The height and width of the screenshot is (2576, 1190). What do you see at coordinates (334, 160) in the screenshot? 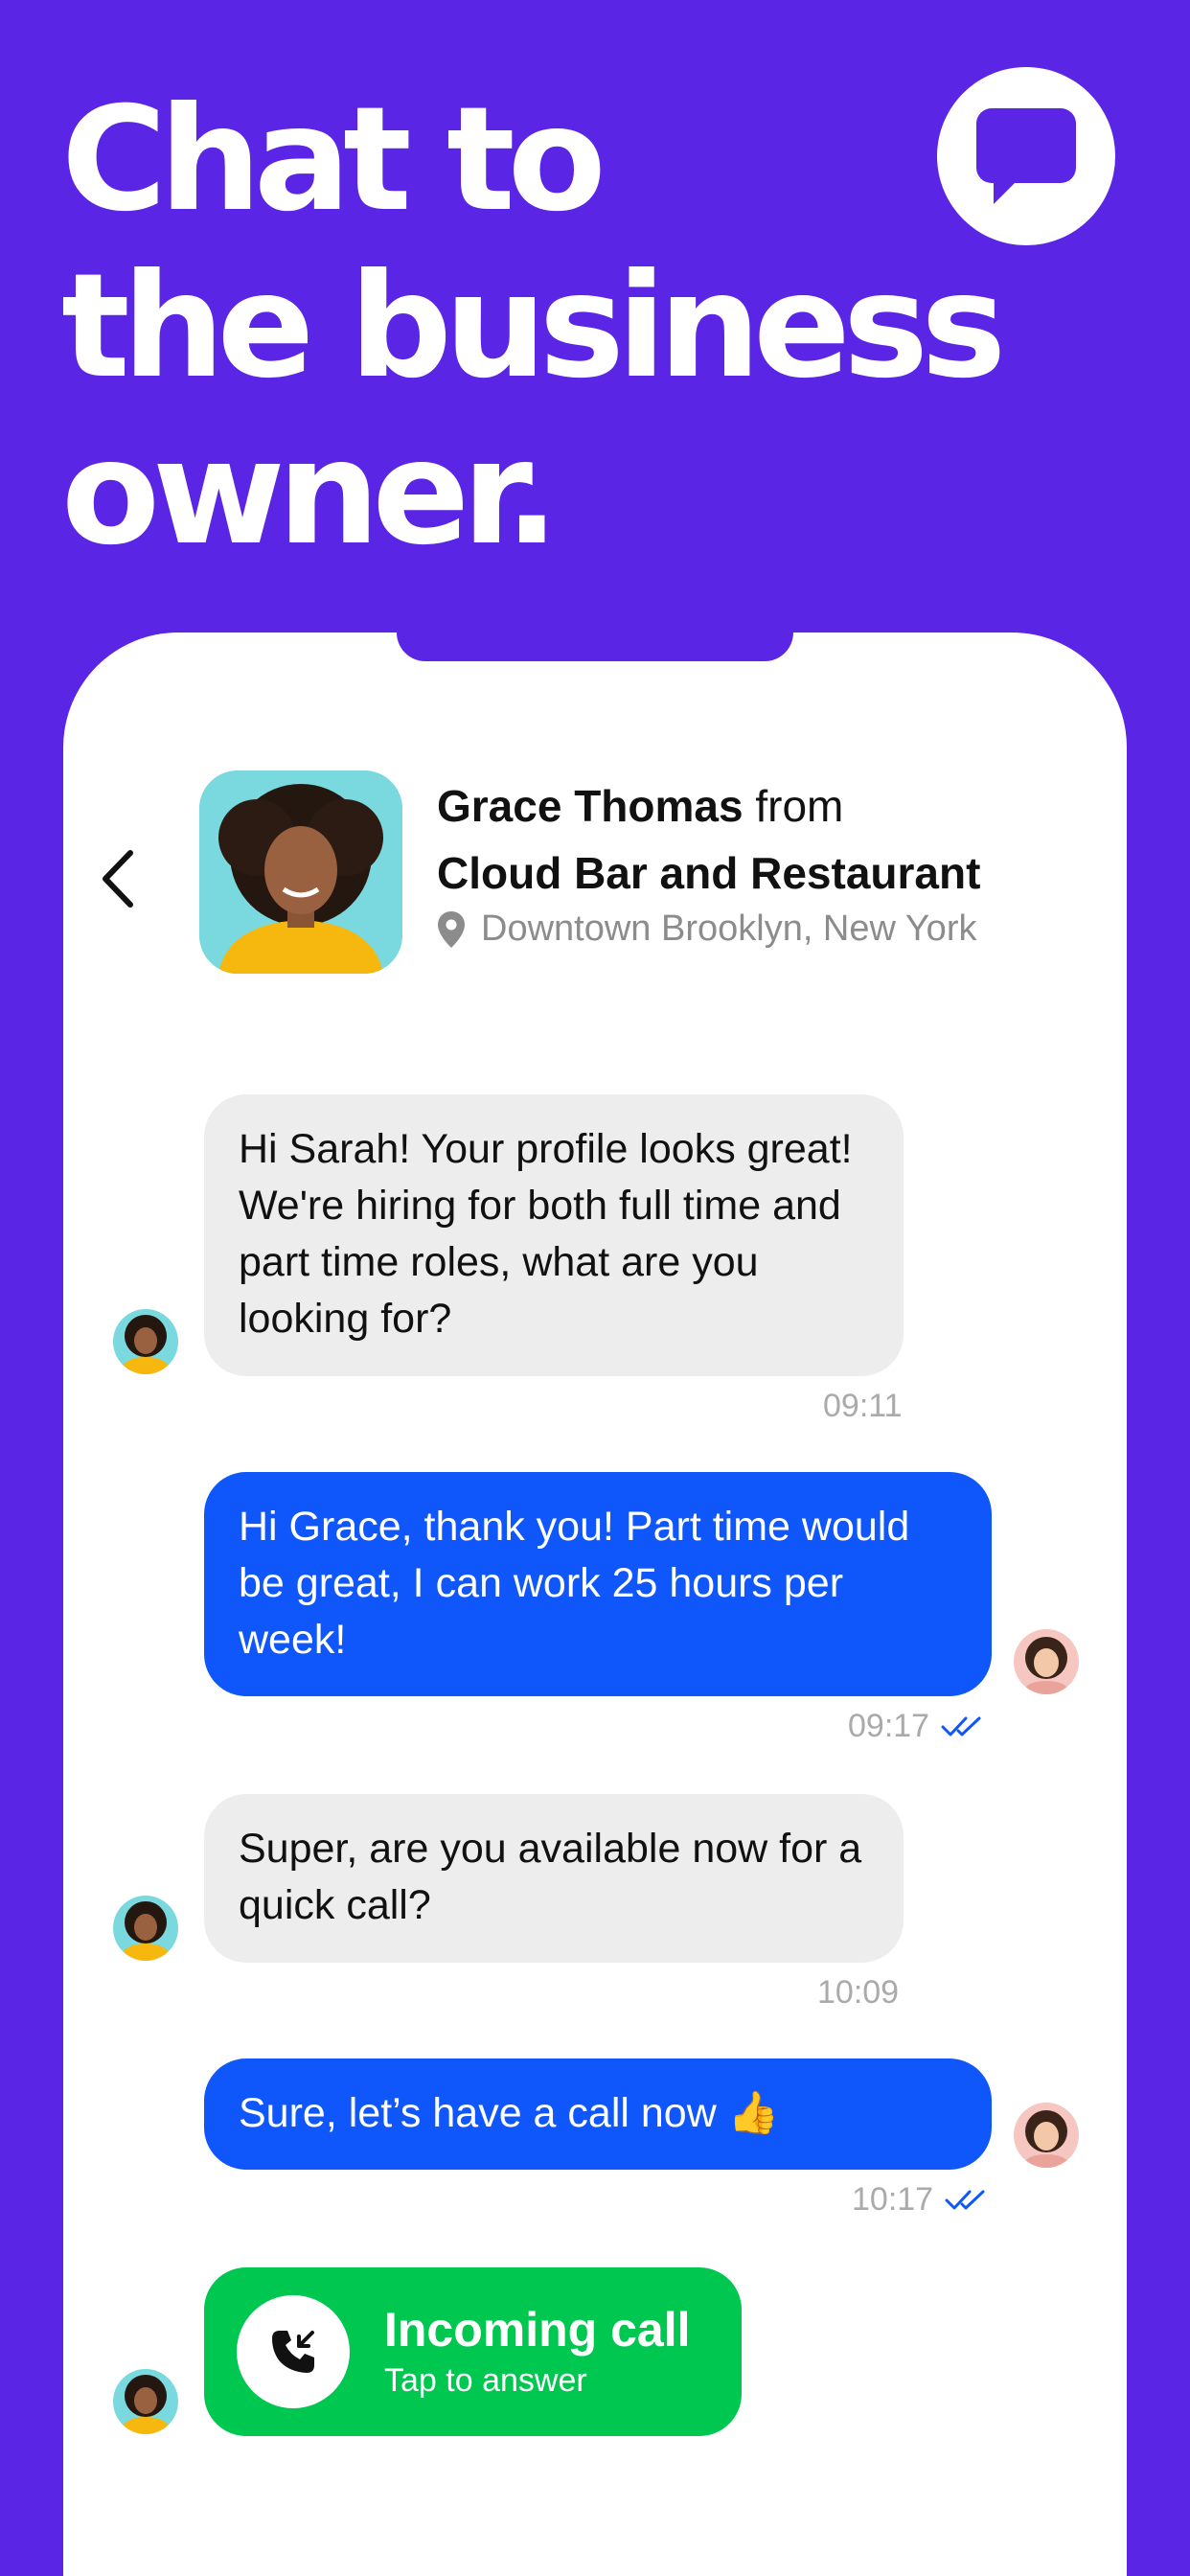
I see `headline-line-1: Chat to` at bounding box center [334, 160].